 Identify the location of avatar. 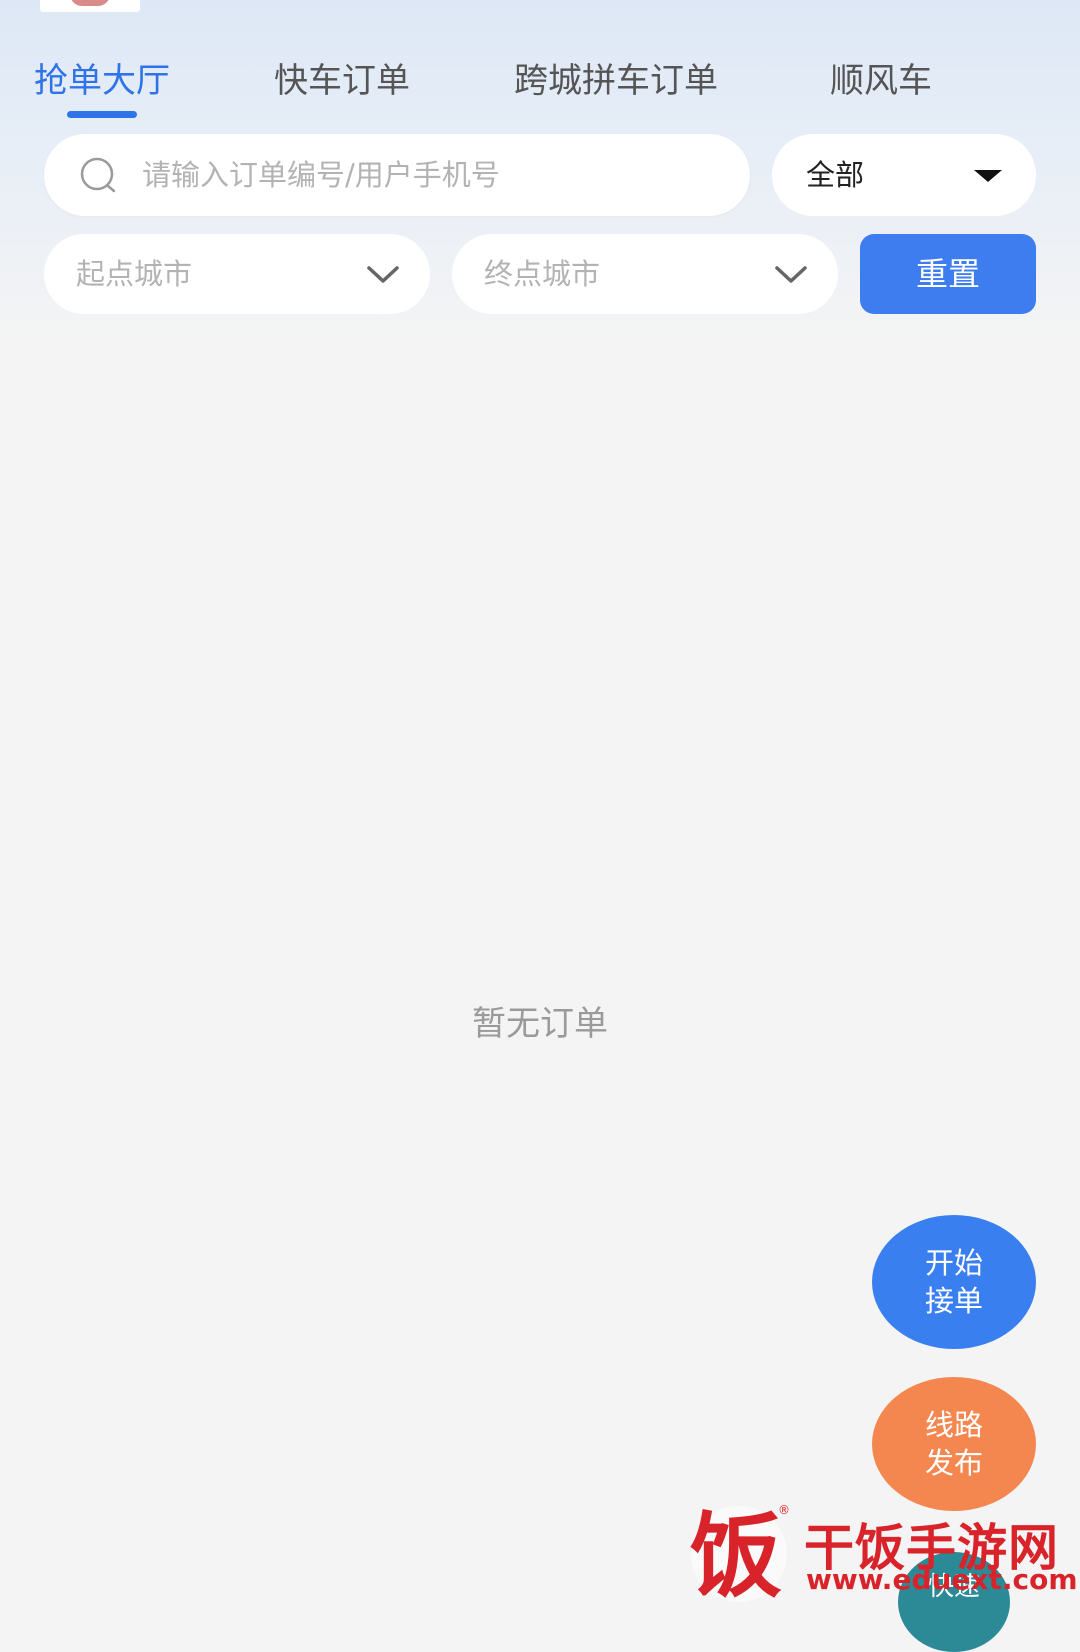
(90, 6).